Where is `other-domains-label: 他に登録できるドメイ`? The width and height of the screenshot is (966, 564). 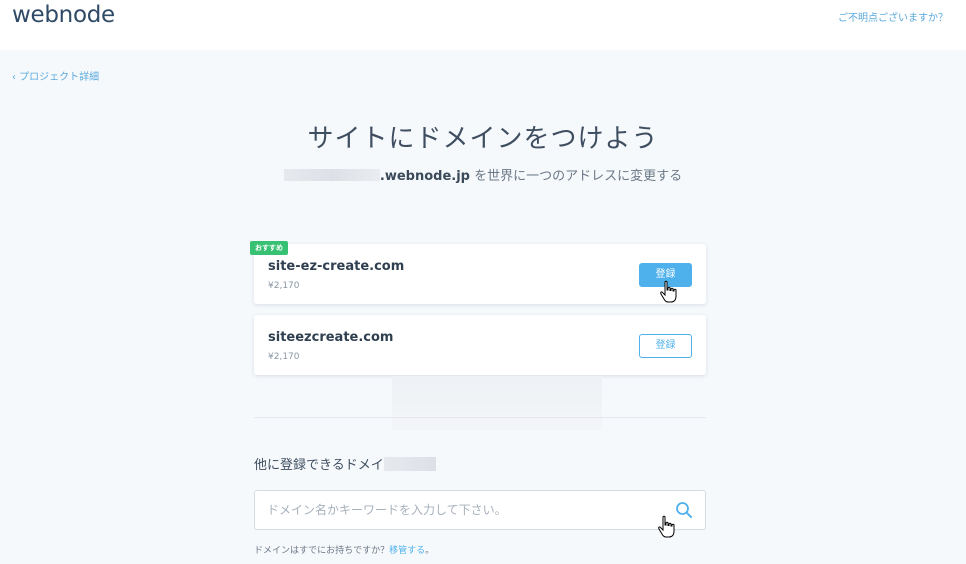
other-domains-label: 他に登録できるドメイ is located at coordinates (345, 463).